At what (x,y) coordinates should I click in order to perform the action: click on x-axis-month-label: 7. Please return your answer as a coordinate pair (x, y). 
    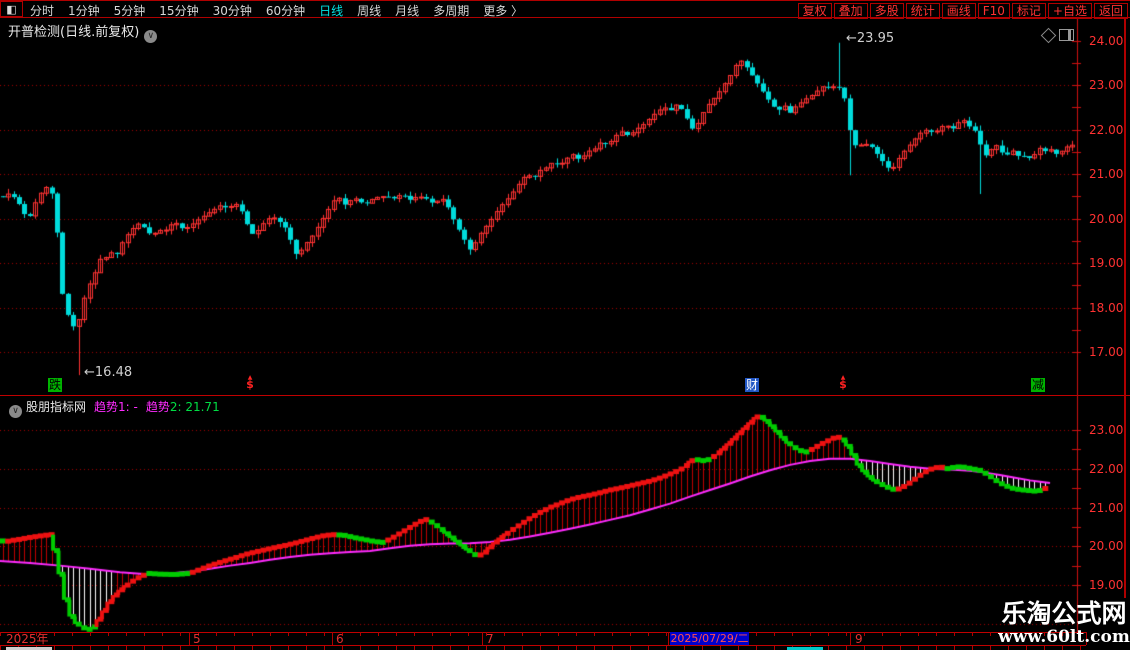
    Looking at the image, I should click on (490, 639).